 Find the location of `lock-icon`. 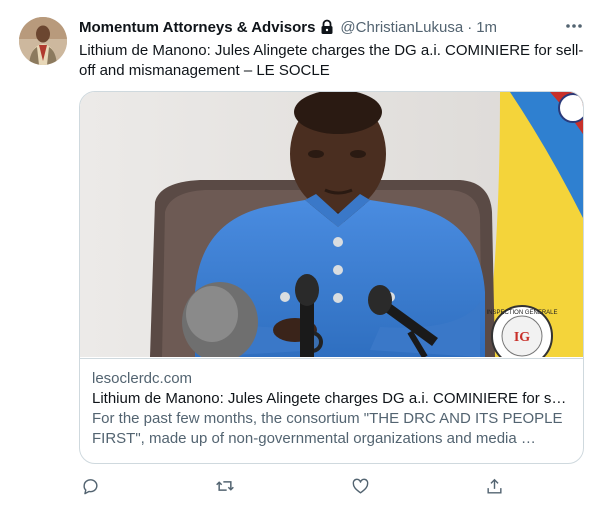

lock-icon is located at coordinates (327, 27).